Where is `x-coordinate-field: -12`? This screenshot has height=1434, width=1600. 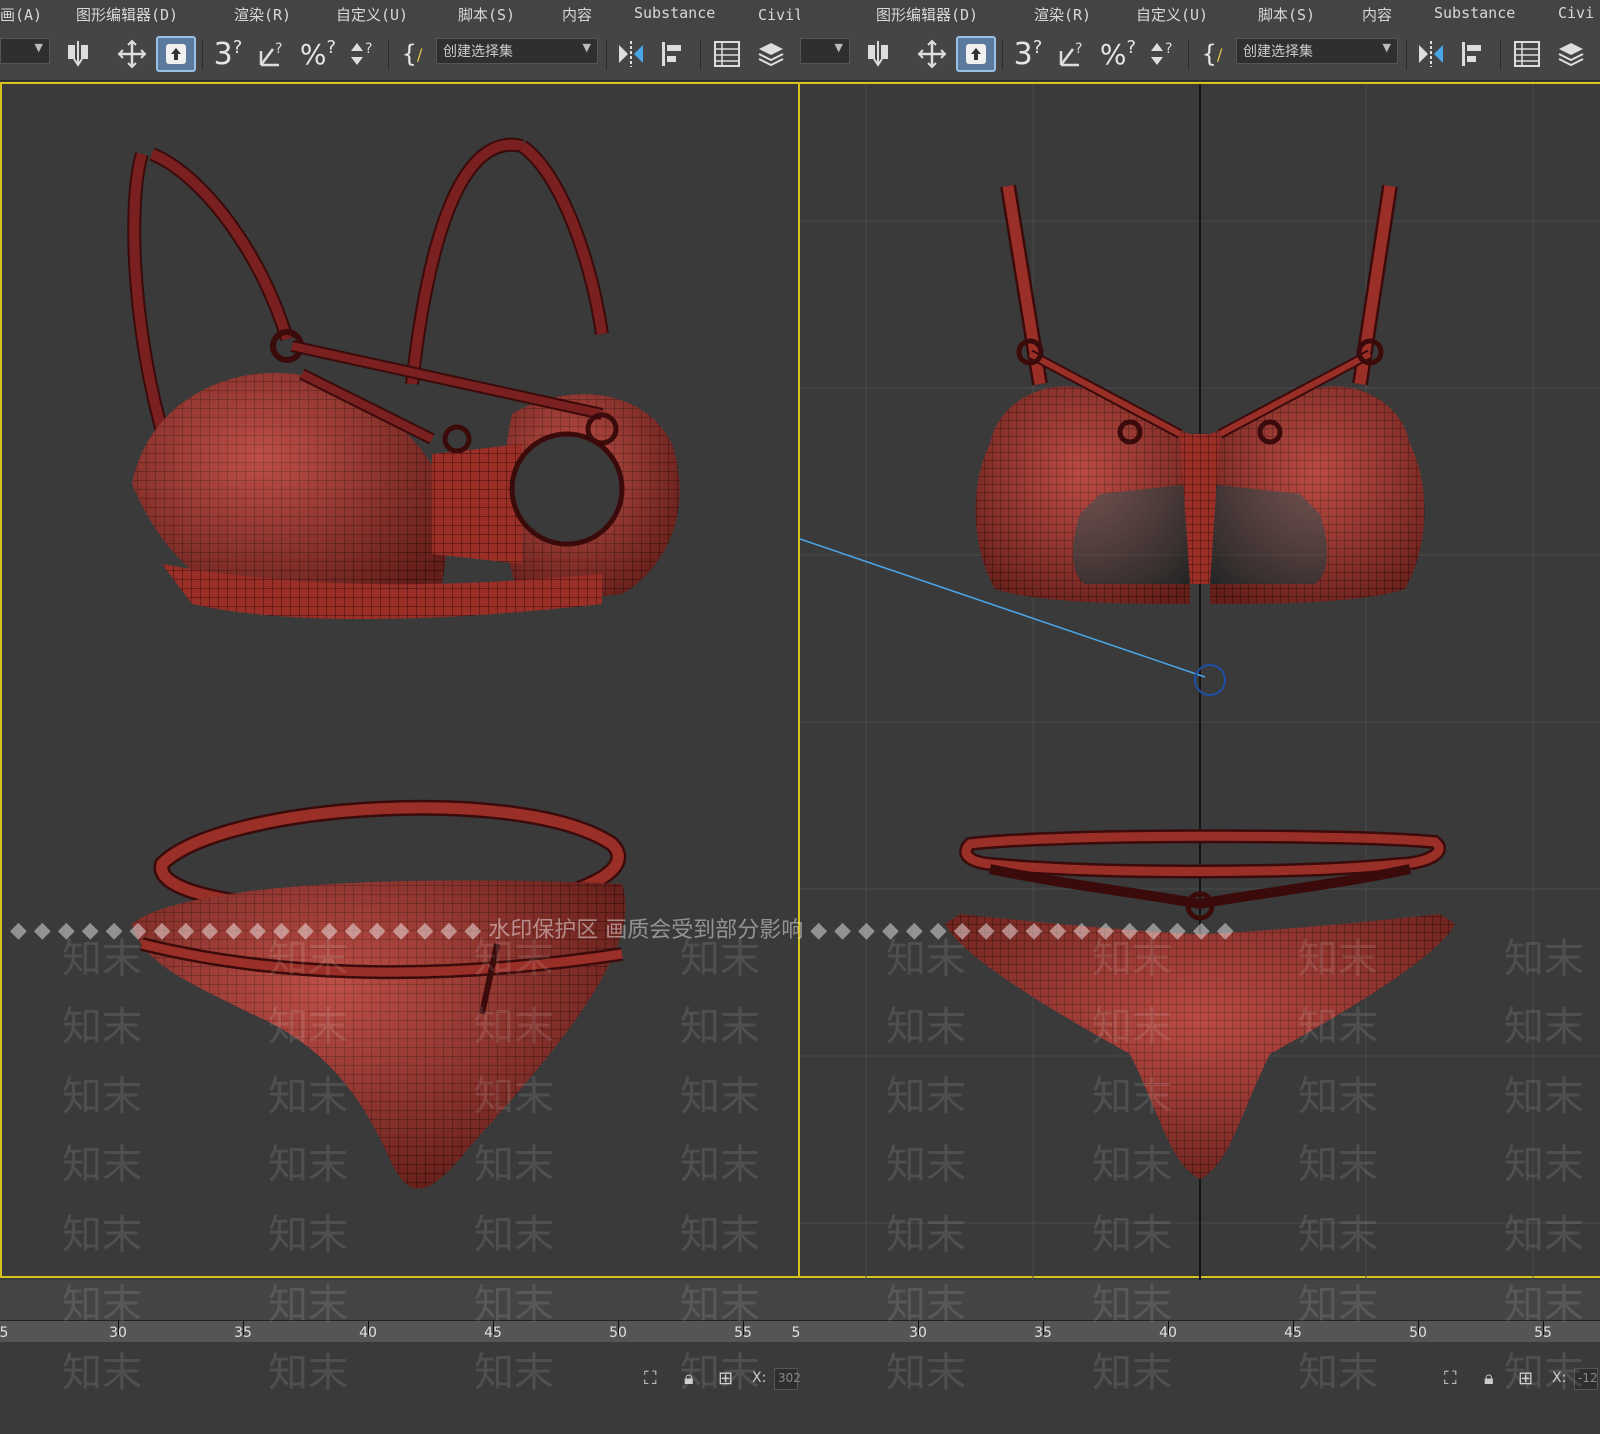 x-coordinate-field: -12 is located at coordinates (1586, 1379).